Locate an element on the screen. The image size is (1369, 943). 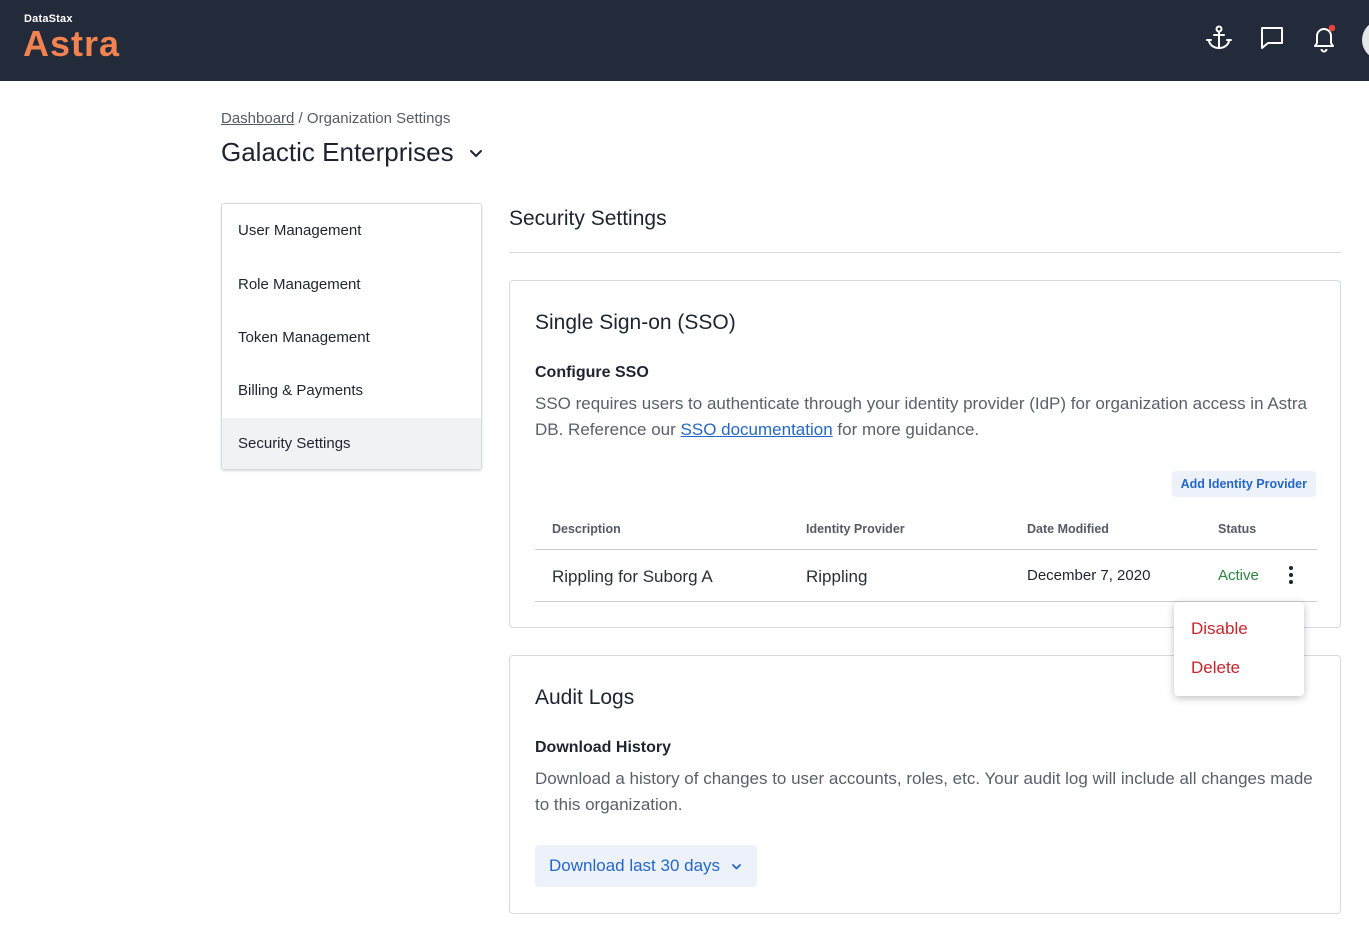
sso-subtitle: Configure SSO is located at coordinates (592, 372).